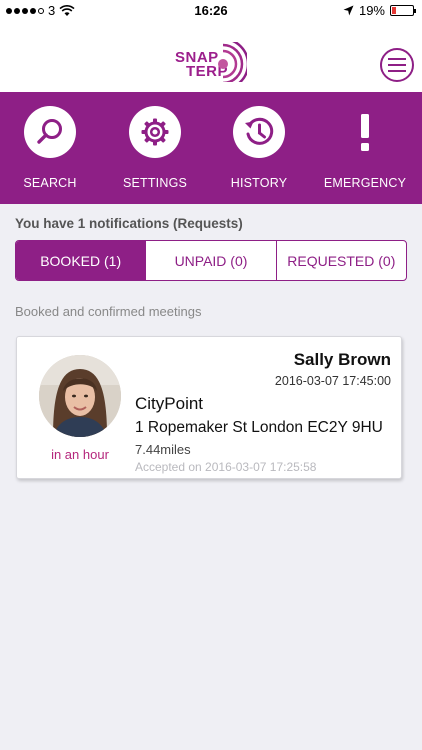 This screenshot has height=750, width=422. Describe the element at coordinates (232, 62) in the screenshot. I see `logo-waves-icon` at that location.